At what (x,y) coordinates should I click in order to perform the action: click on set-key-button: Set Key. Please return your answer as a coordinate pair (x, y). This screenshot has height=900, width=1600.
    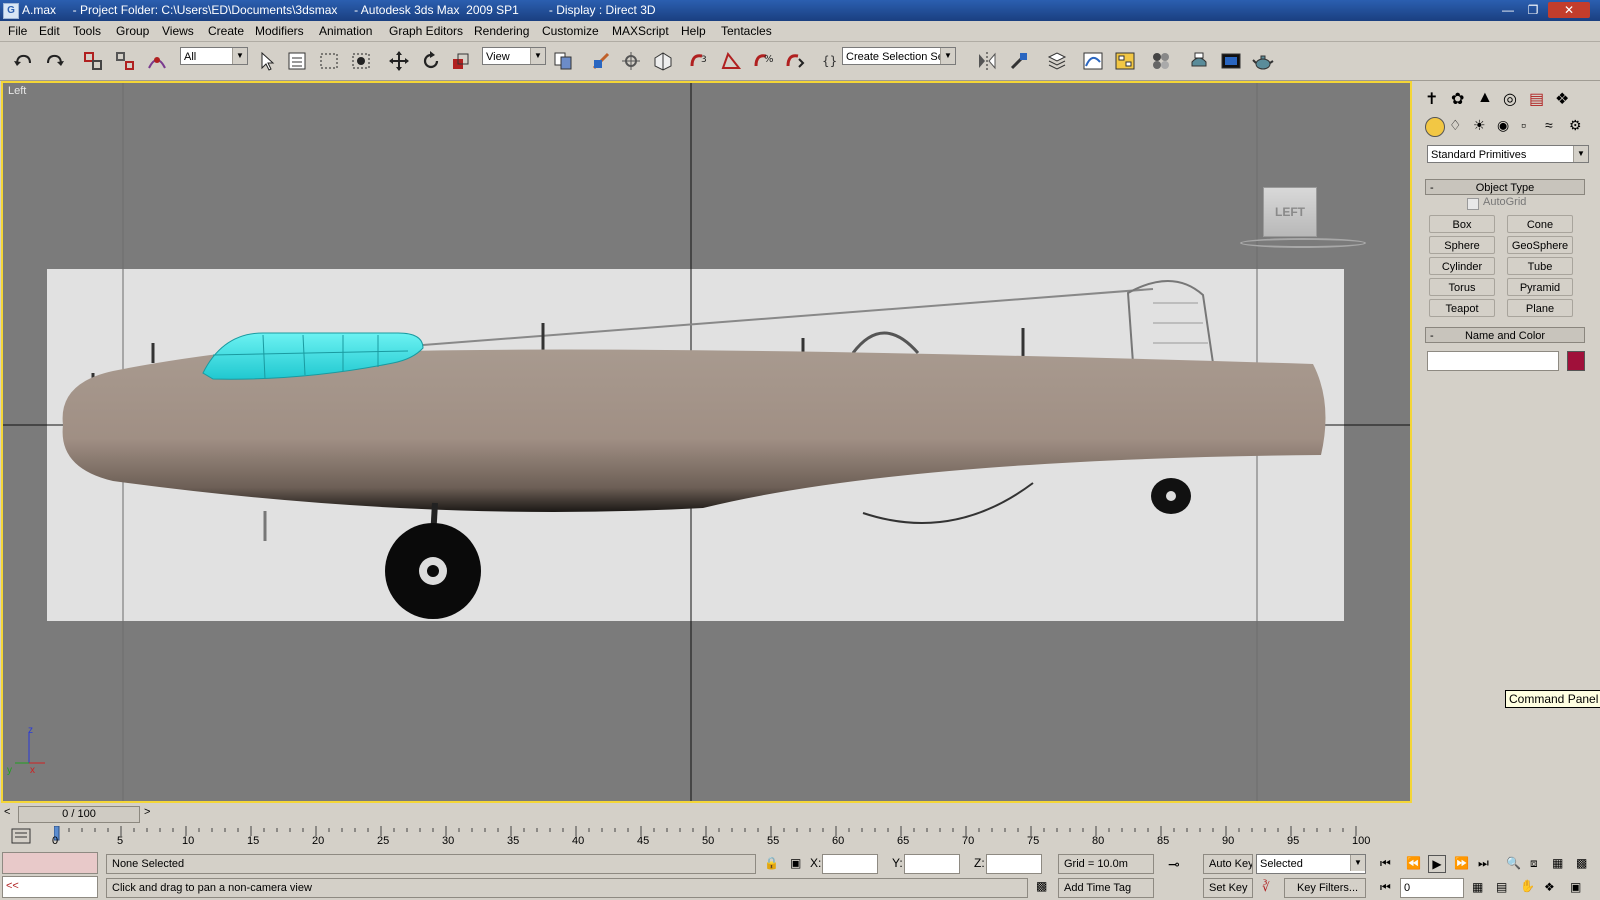
    Looking at the image, I should click on (1228, 888).